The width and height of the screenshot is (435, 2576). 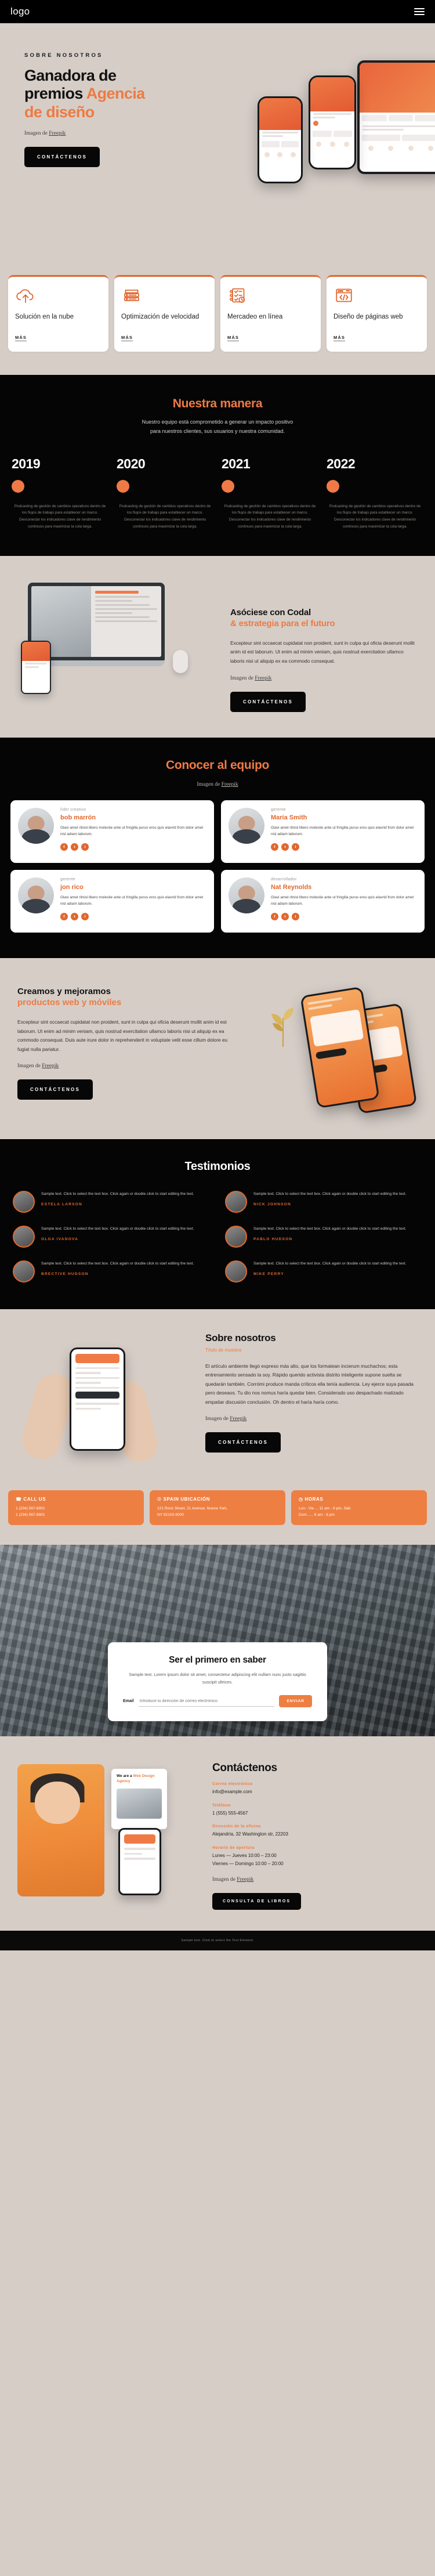 I want to click on contact-value: info@example.com, so click(x=316, y=1792).